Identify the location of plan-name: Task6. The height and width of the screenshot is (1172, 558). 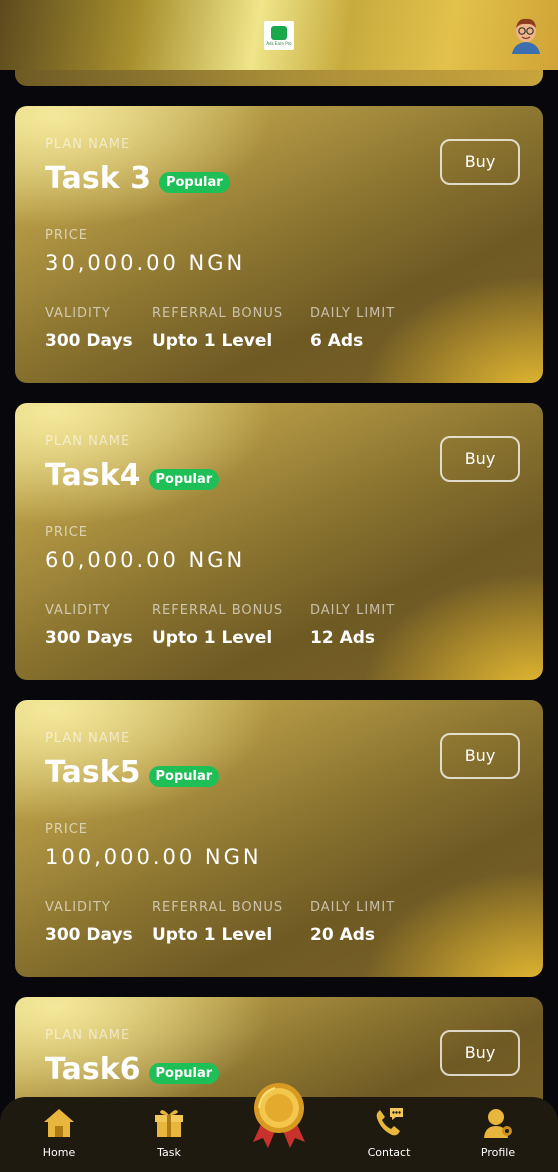
(93, 1069).